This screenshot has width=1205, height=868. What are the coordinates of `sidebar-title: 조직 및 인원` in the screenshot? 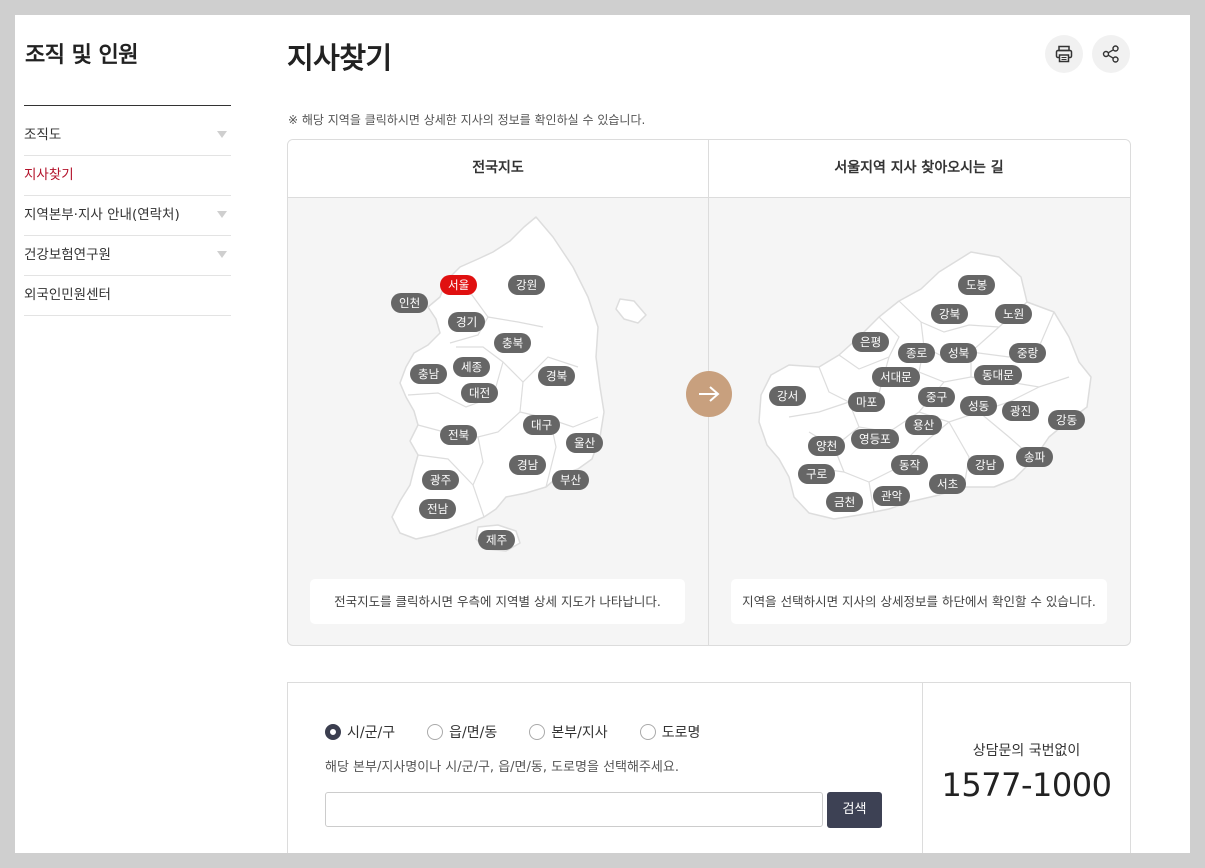 It's located at (82, 55).